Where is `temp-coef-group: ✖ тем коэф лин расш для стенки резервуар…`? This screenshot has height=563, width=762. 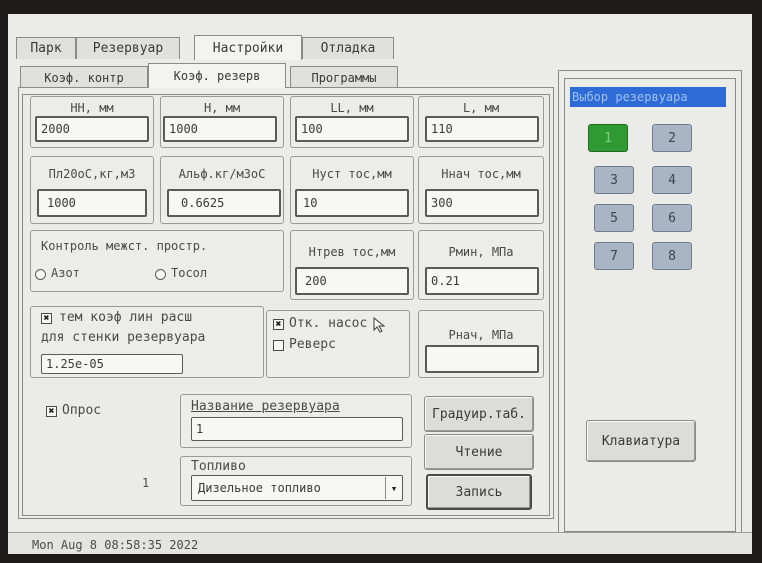
temp-coef-group: ✖ тем коэф лин расш для стенки резервуар… is located at coordinates (147, 342).